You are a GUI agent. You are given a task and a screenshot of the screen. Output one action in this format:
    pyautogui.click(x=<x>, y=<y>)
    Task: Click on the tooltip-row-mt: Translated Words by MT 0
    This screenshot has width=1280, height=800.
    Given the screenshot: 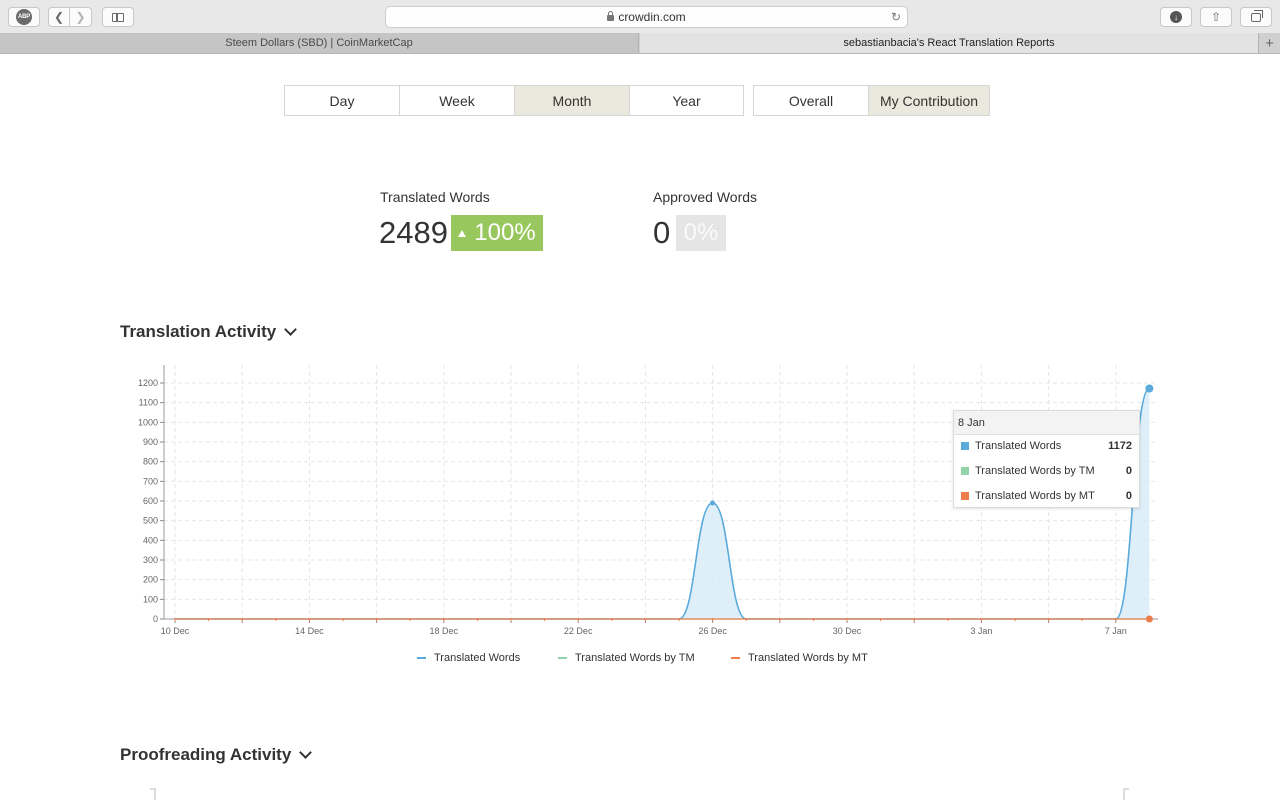 What is the action you would take?
    pyautogui.click(x=1046, y=496)
    